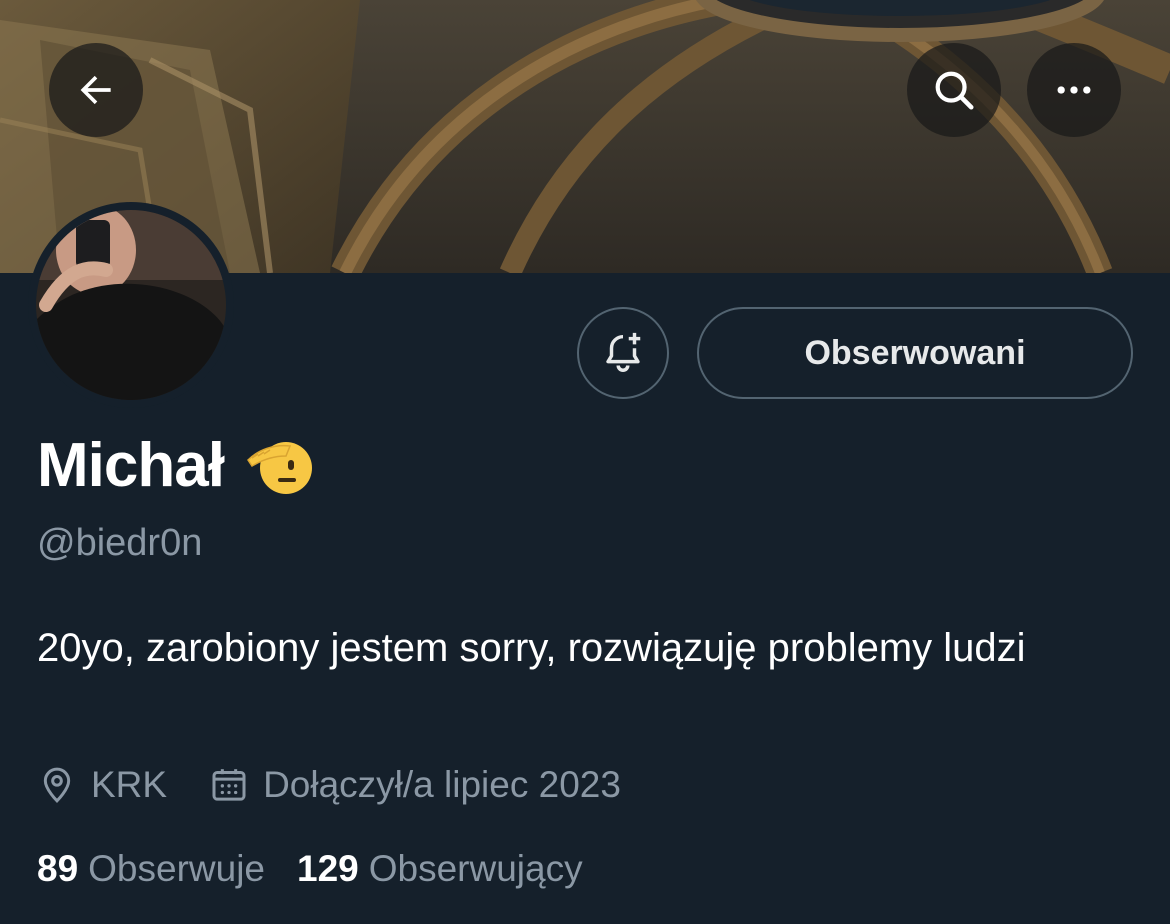 The width and height of the screenshot is (1170, 924). I want to click on location-pin-icon, so click(57, 785).